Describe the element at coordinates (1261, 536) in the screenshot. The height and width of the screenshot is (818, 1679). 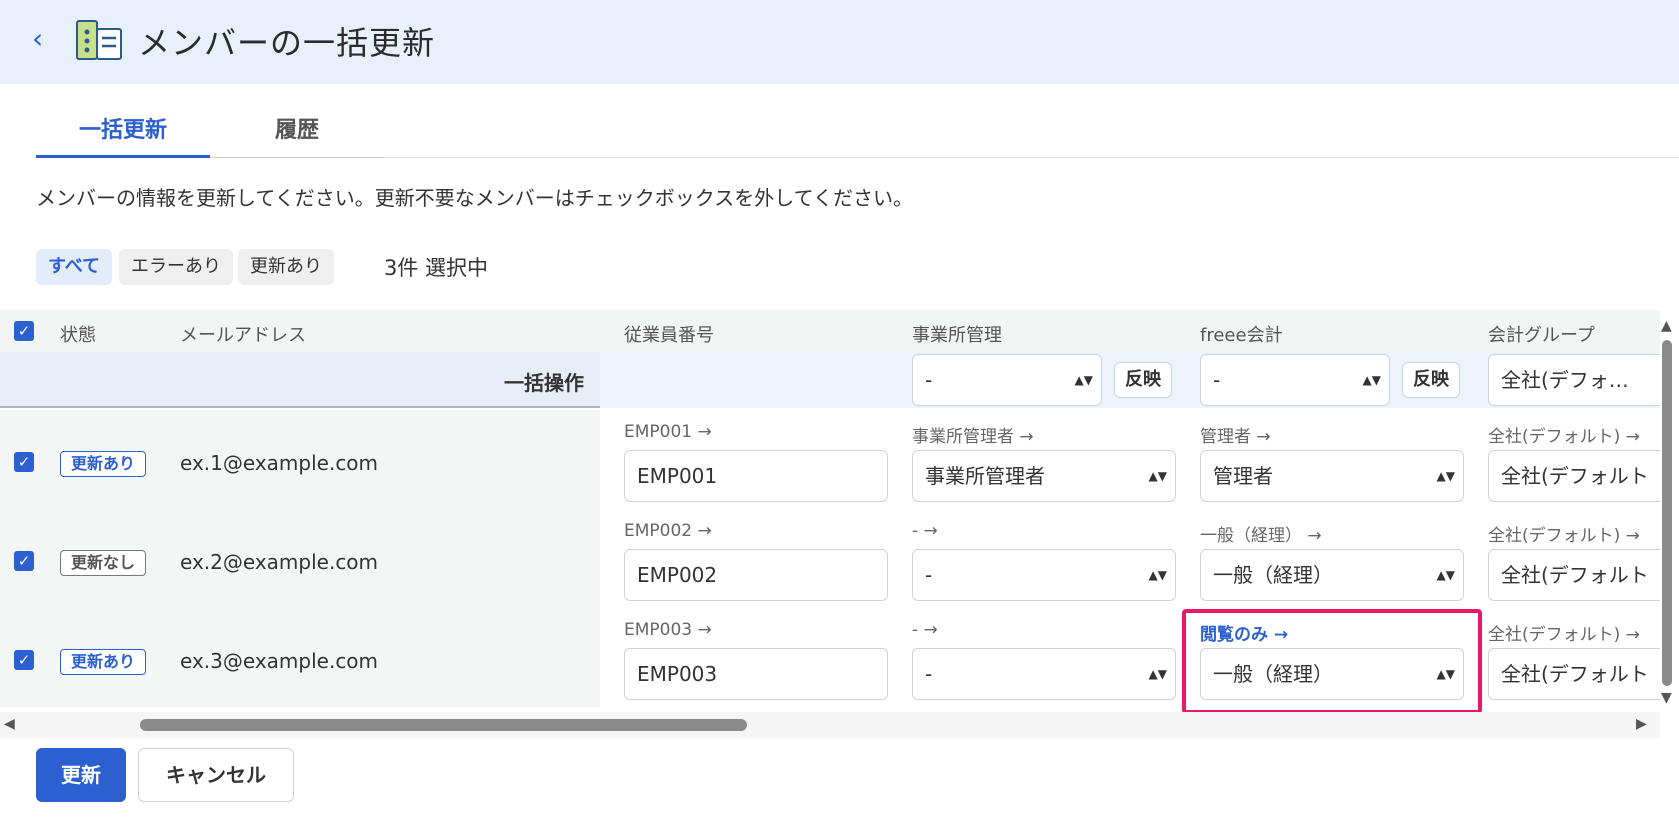
I see `freee-previous: 一般（経理） →` at that location.